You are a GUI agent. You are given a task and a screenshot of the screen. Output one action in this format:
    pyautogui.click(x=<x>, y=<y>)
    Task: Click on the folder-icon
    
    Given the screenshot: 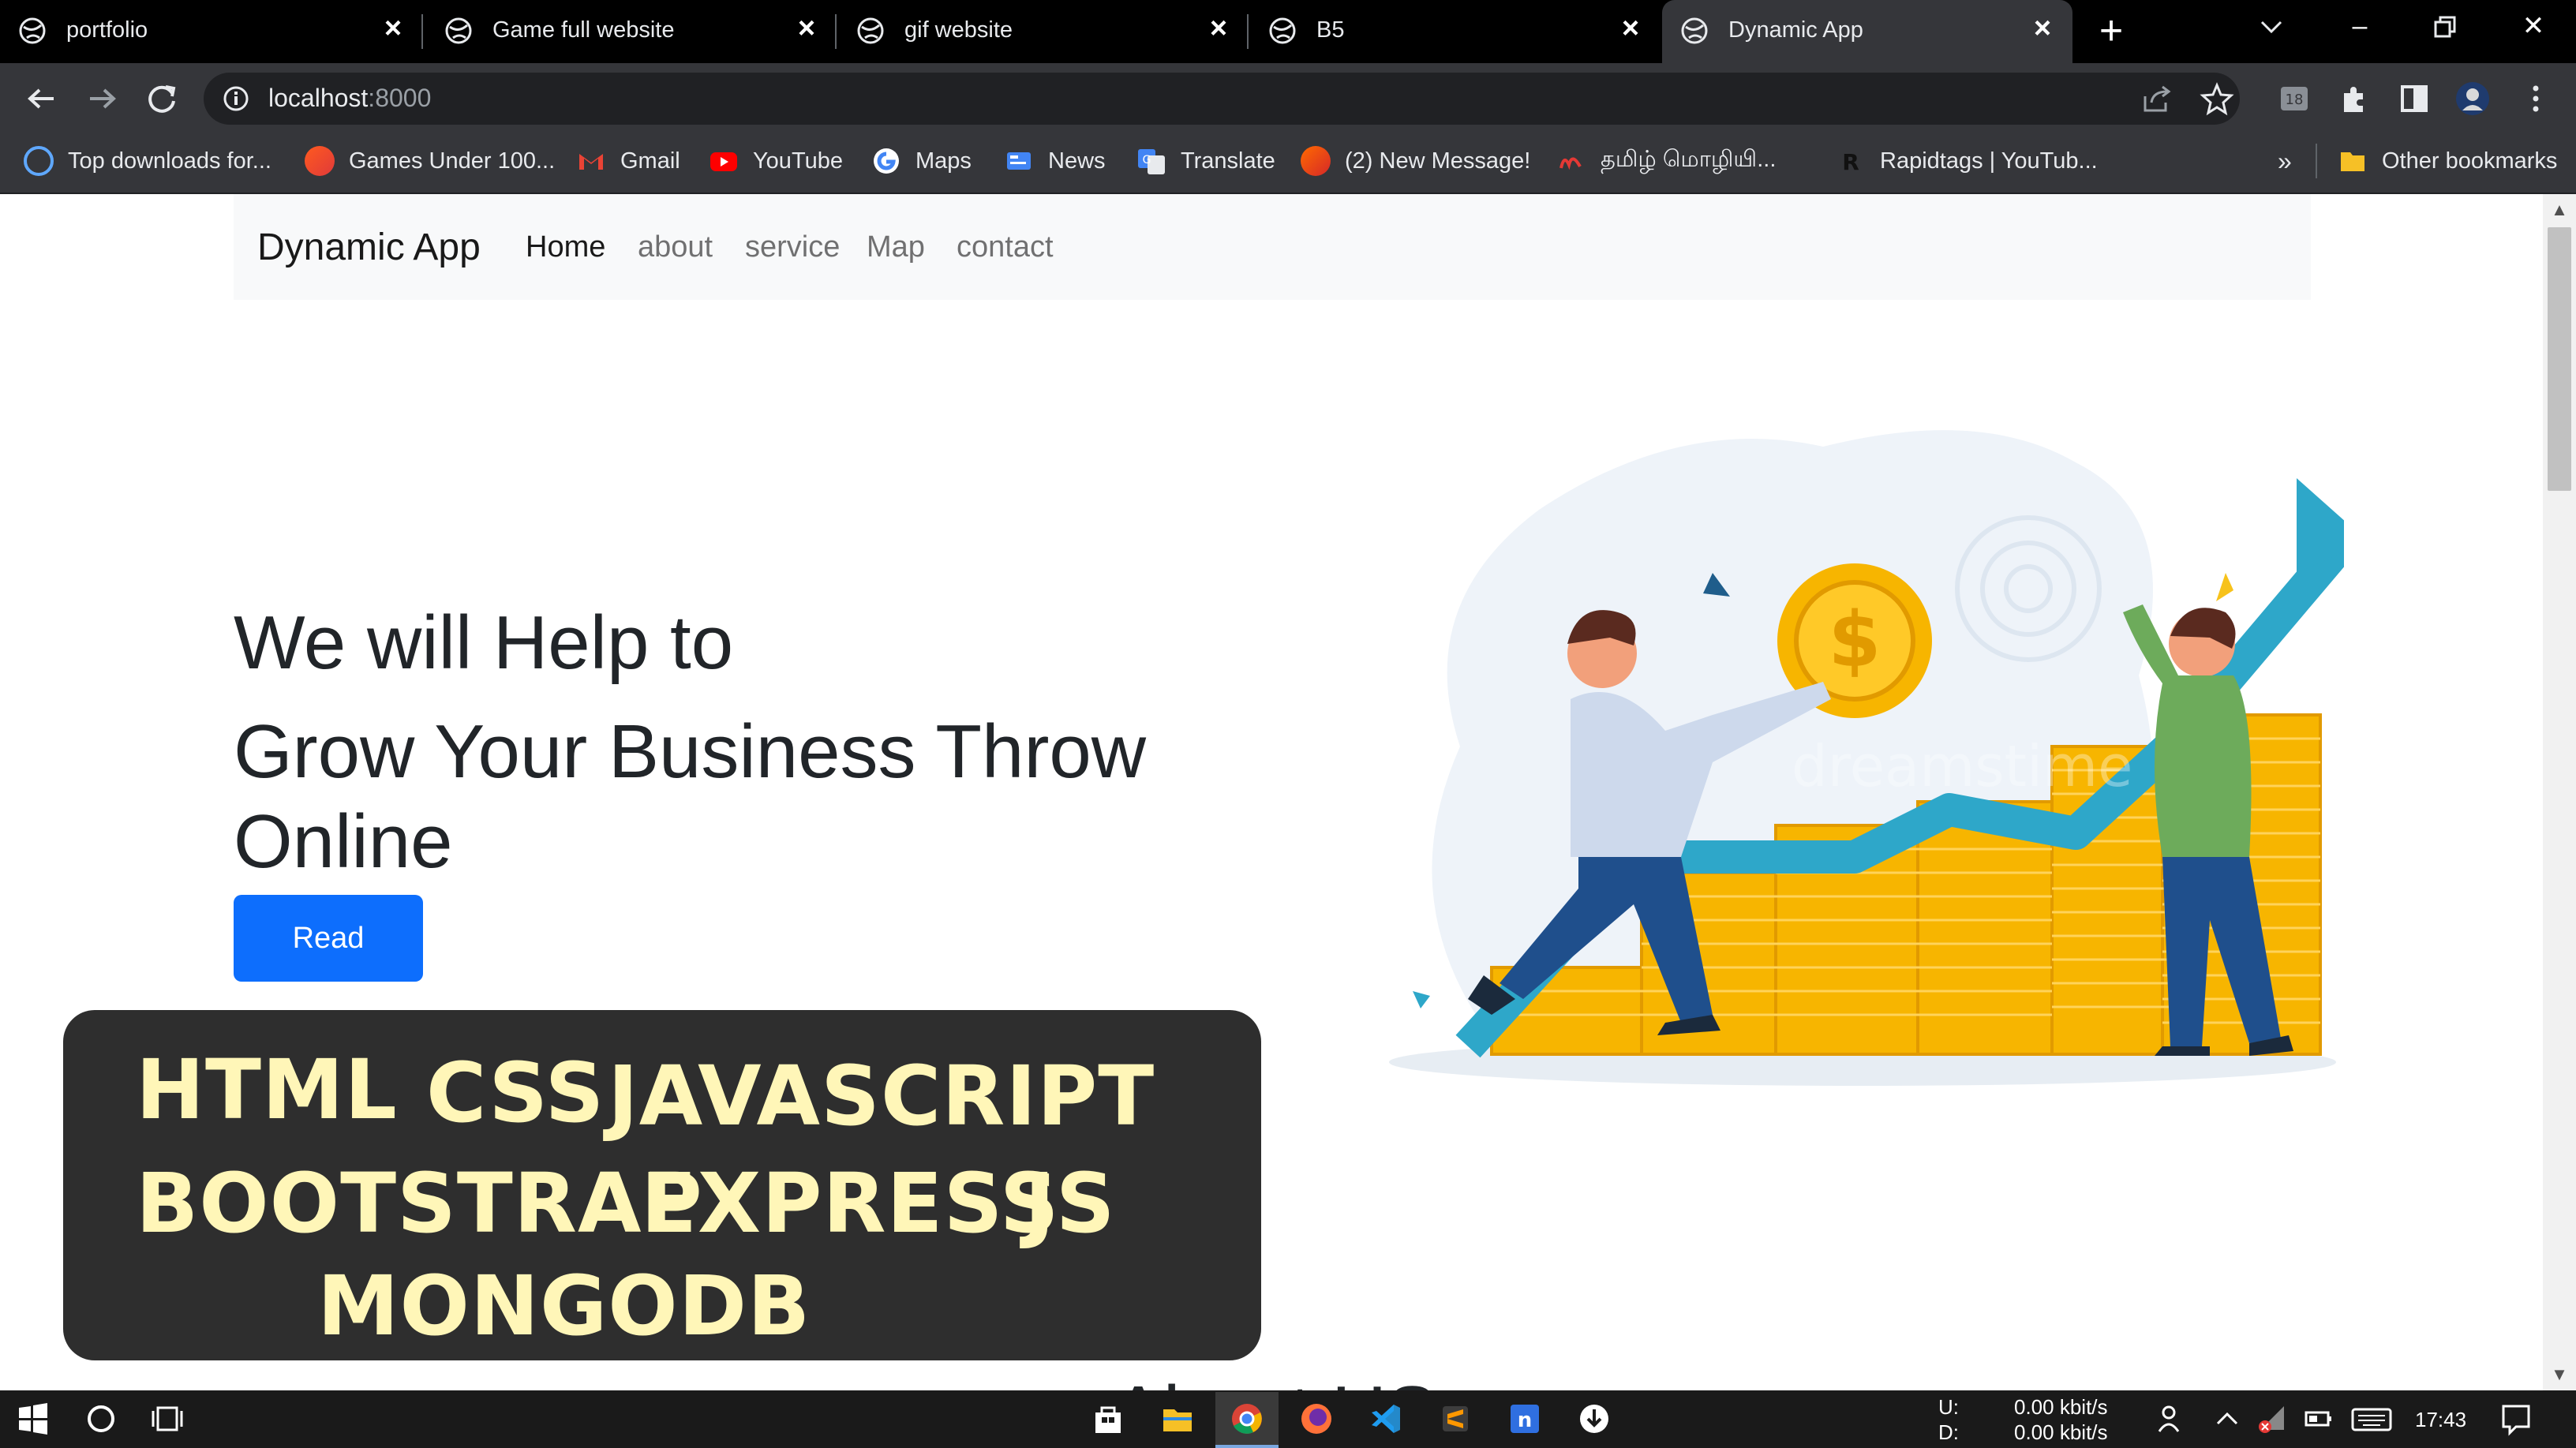 What is the action you would take?
    pyautogui.click(x=2352, y=161)
    